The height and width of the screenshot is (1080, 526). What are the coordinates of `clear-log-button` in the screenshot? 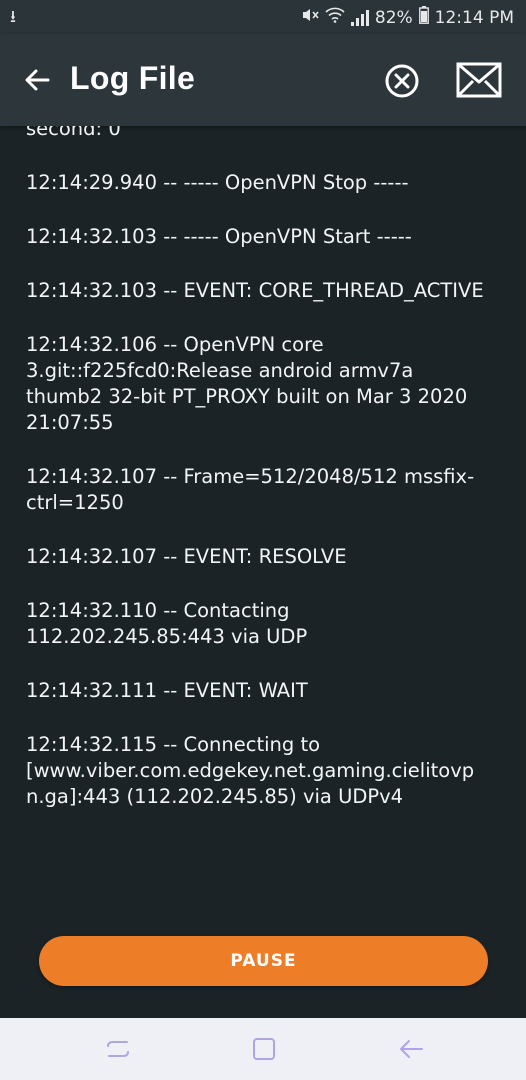 It's located at (402, 81).